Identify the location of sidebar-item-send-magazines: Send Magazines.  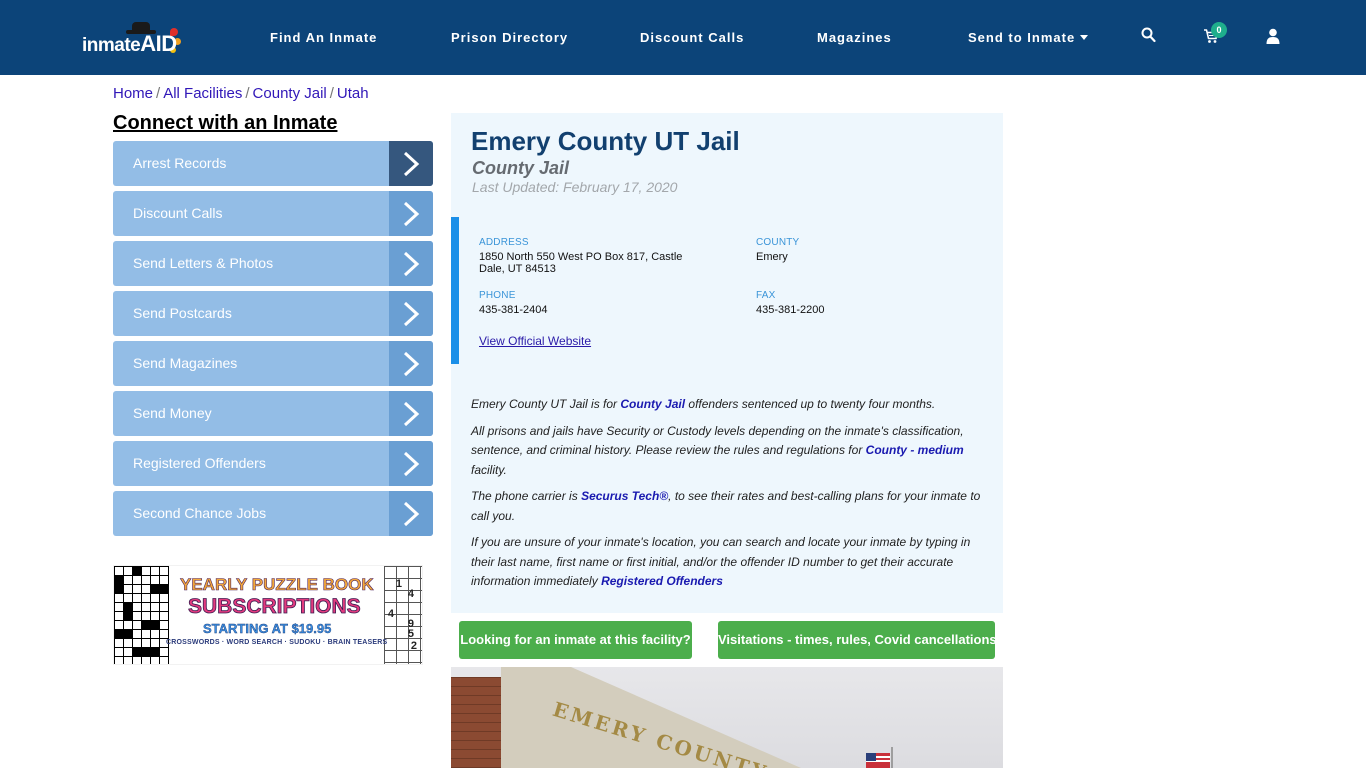
(273, 363).